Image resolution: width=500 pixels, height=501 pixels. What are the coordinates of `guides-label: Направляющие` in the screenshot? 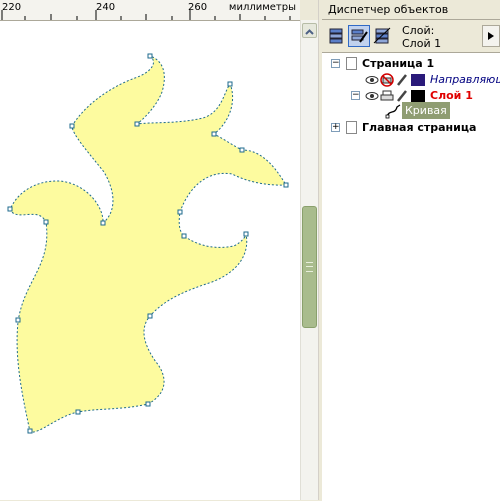 It's located at (465, 79).